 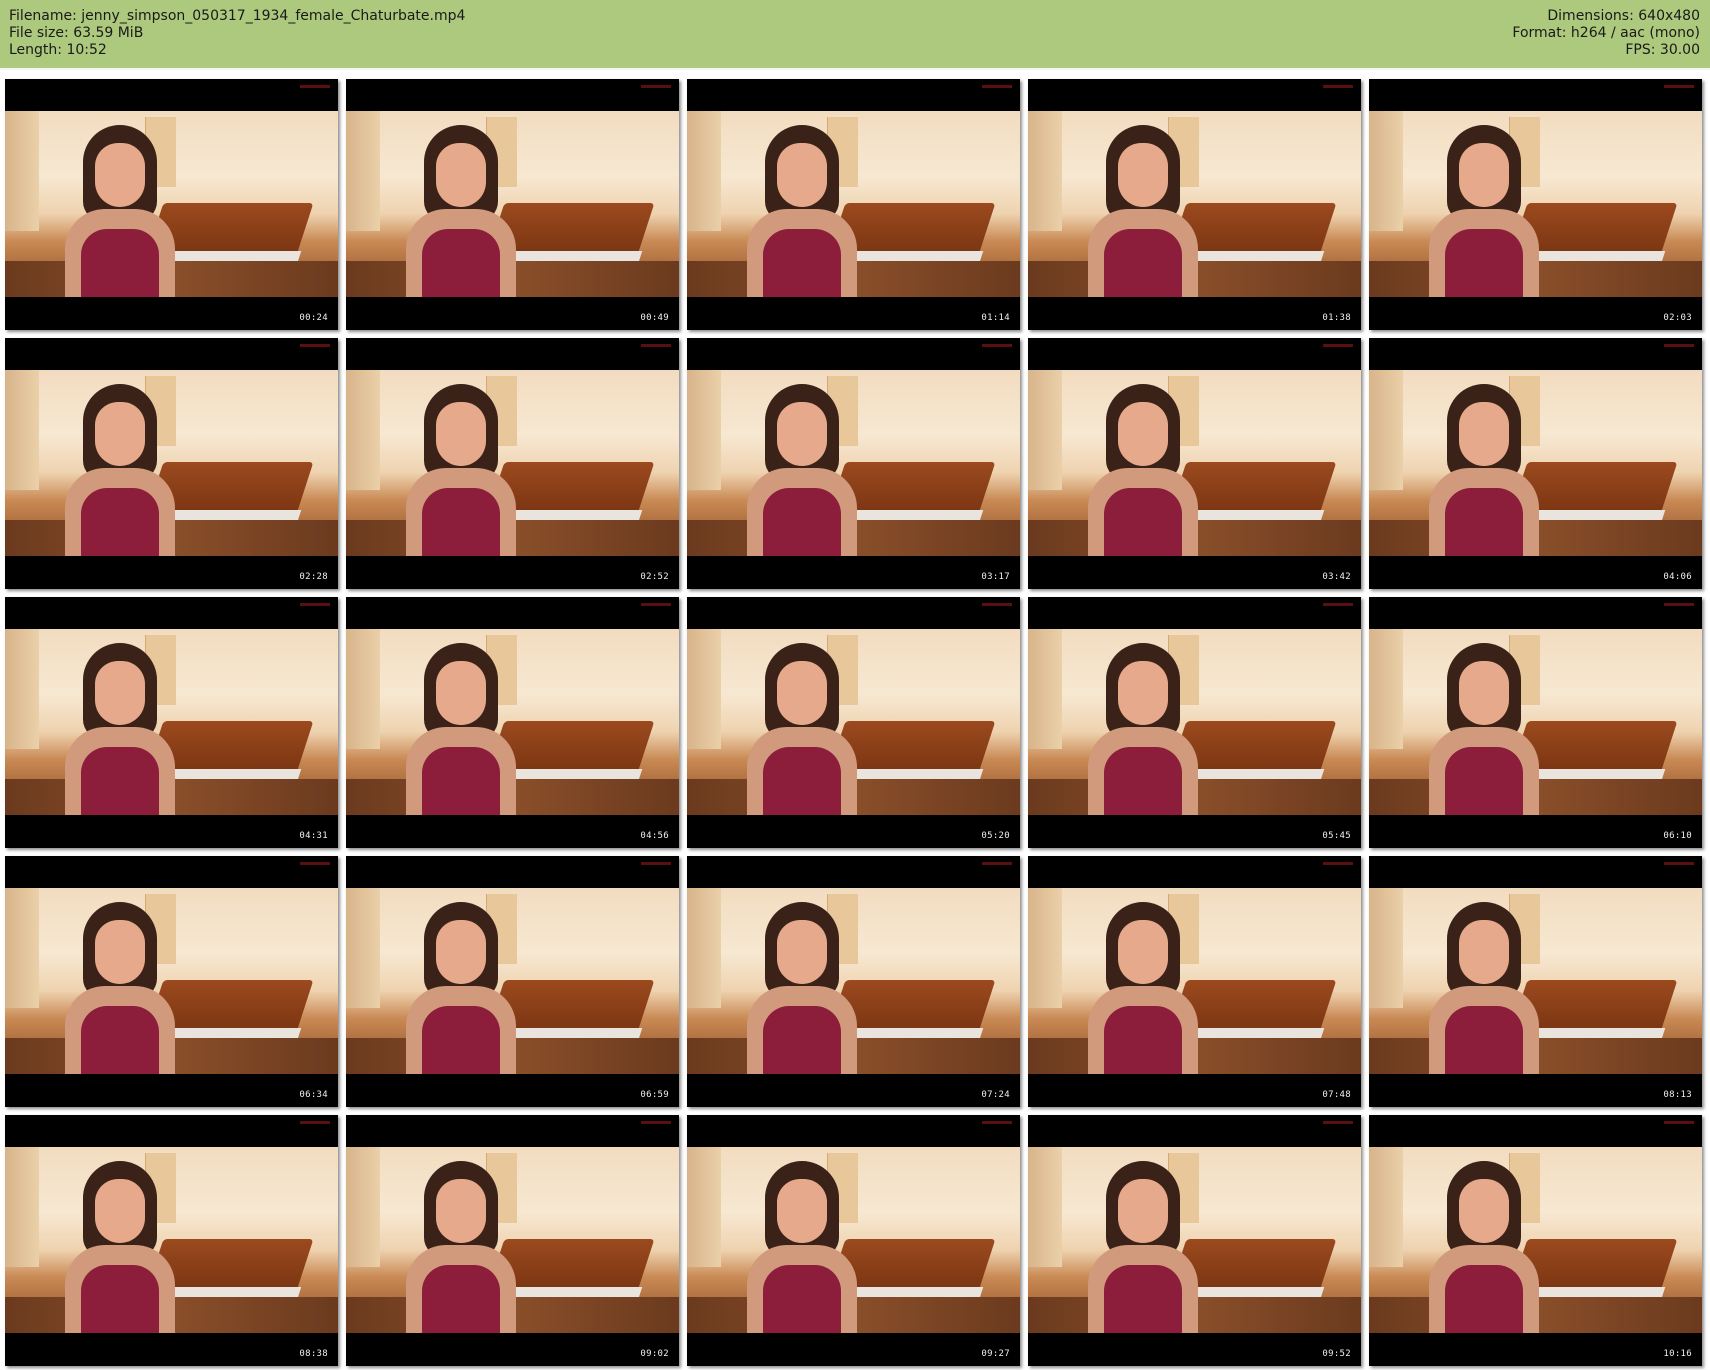 I want to click on fps-text: FPS: 30.00, so click(x=1662, y=50).